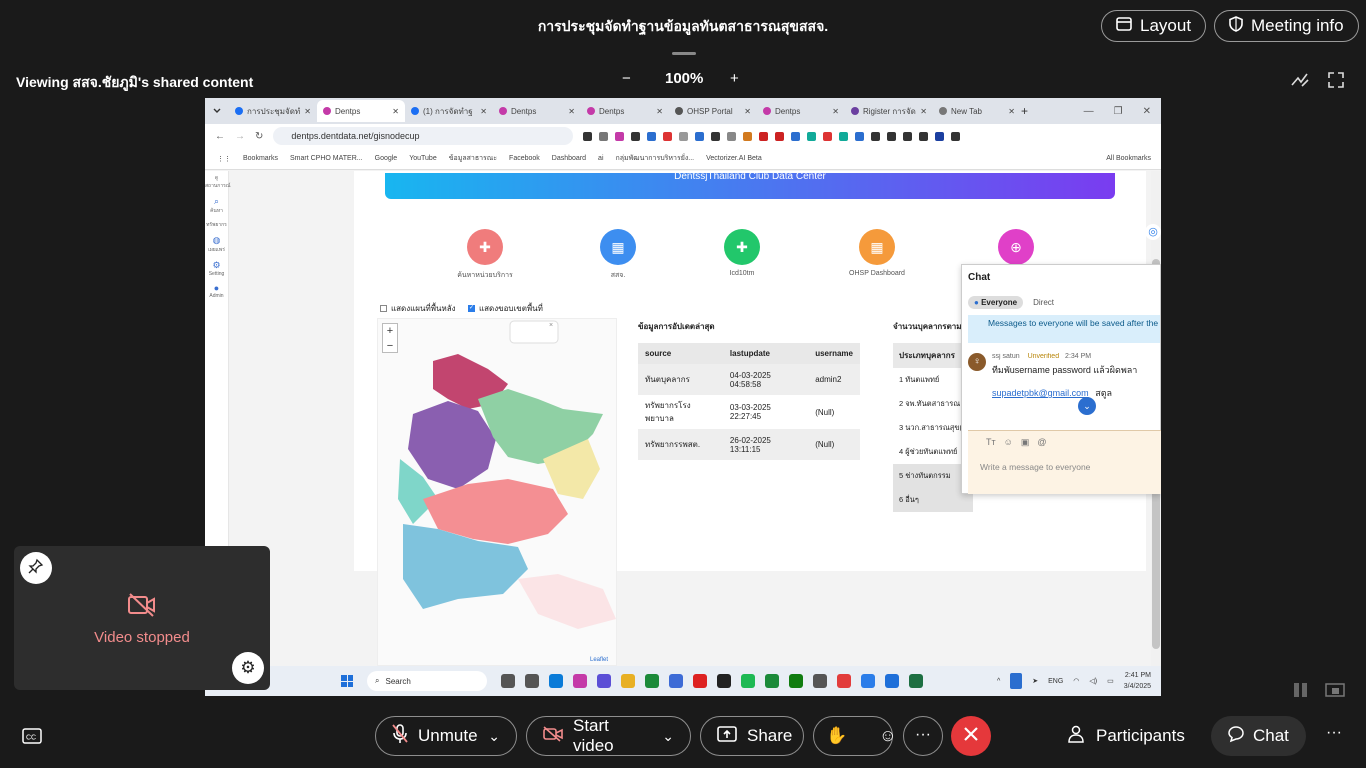  I want to click on bookmark-item: Google, so click(386, 158).